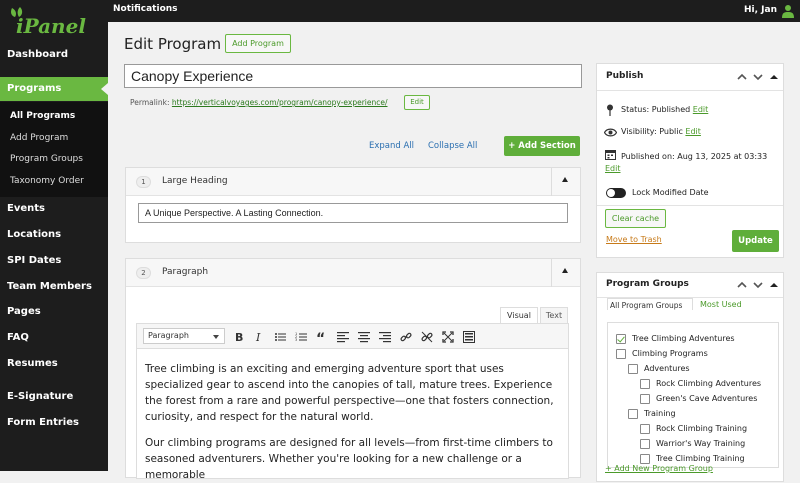 The height and width of the screenshot is (483, 800). Describe the element at coordinates (633, 369) in the screenshot. I see `checkbox-adventures` at that location.